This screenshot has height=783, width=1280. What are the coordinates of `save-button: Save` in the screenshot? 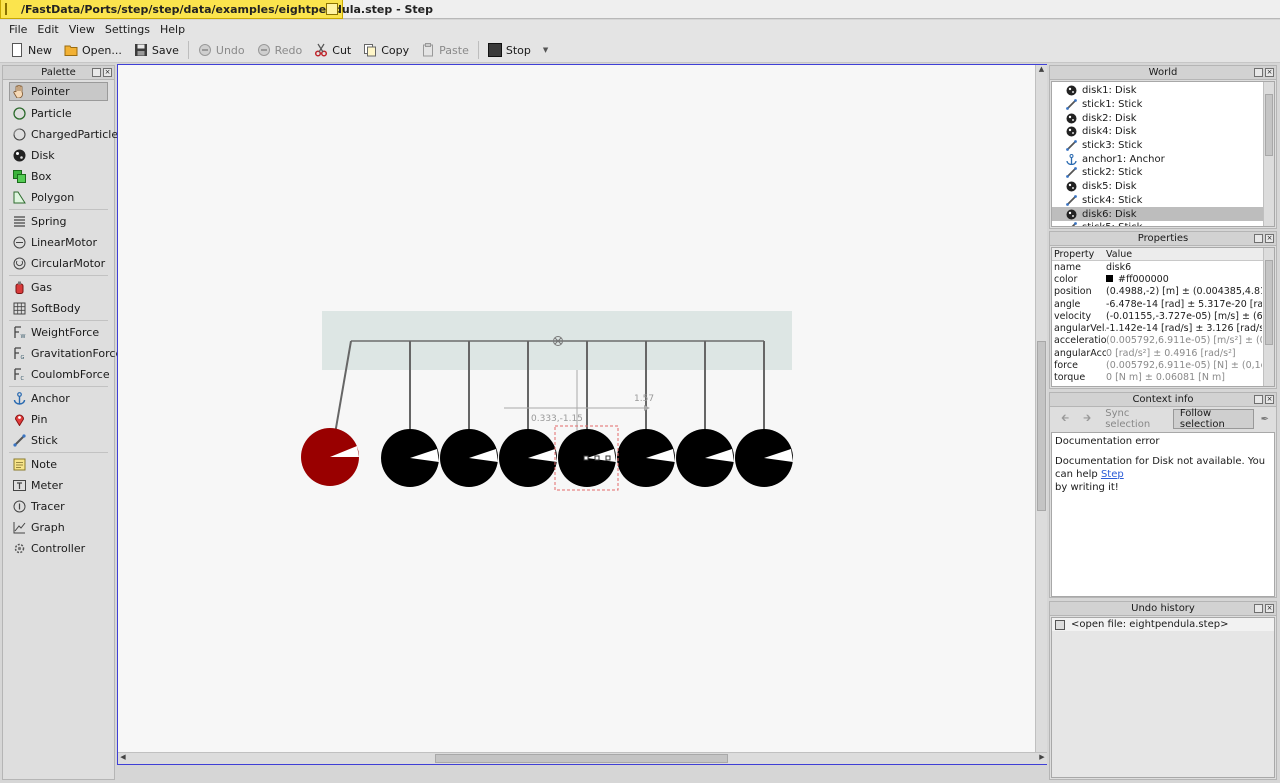 It's located at (156, 50).